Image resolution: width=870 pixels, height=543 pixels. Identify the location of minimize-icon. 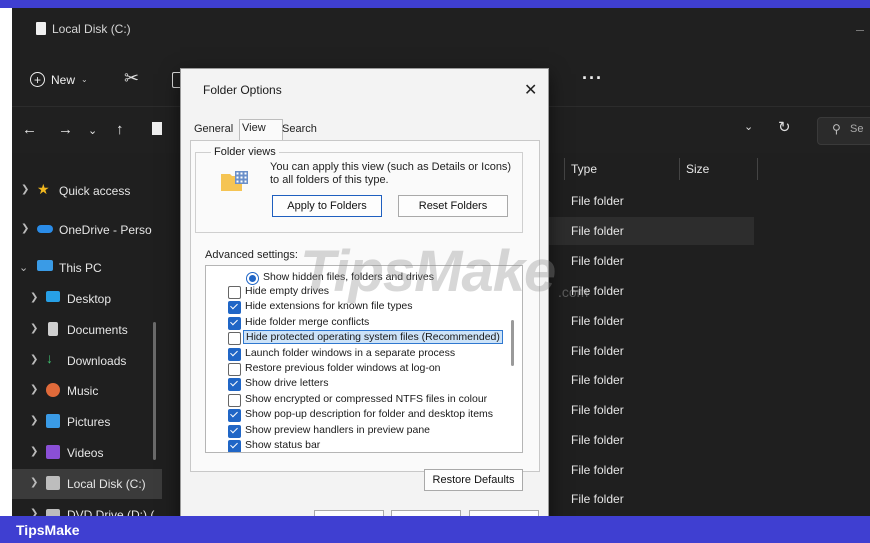
(860, 30).